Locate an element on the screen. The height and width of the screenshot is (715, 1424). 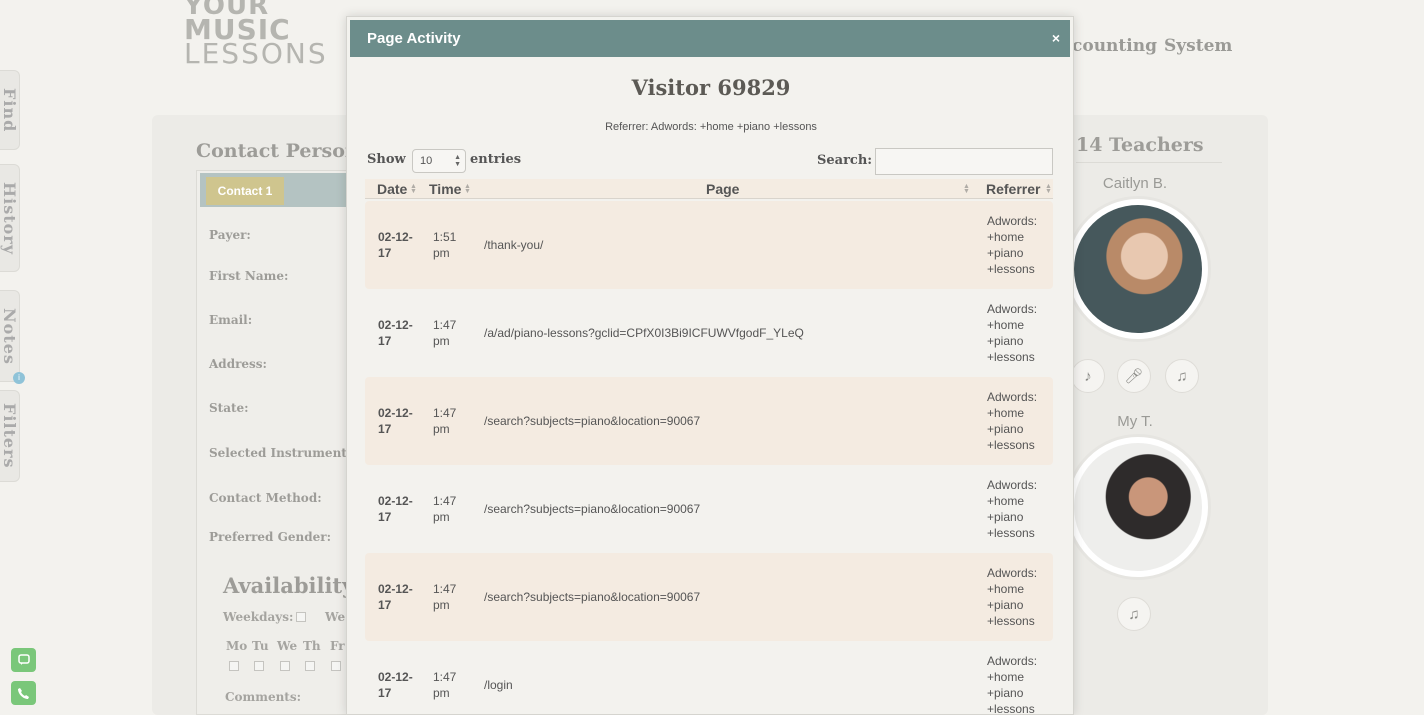
label-preferred-gender: Preferred Gender: is located at coordinates (270, 537).